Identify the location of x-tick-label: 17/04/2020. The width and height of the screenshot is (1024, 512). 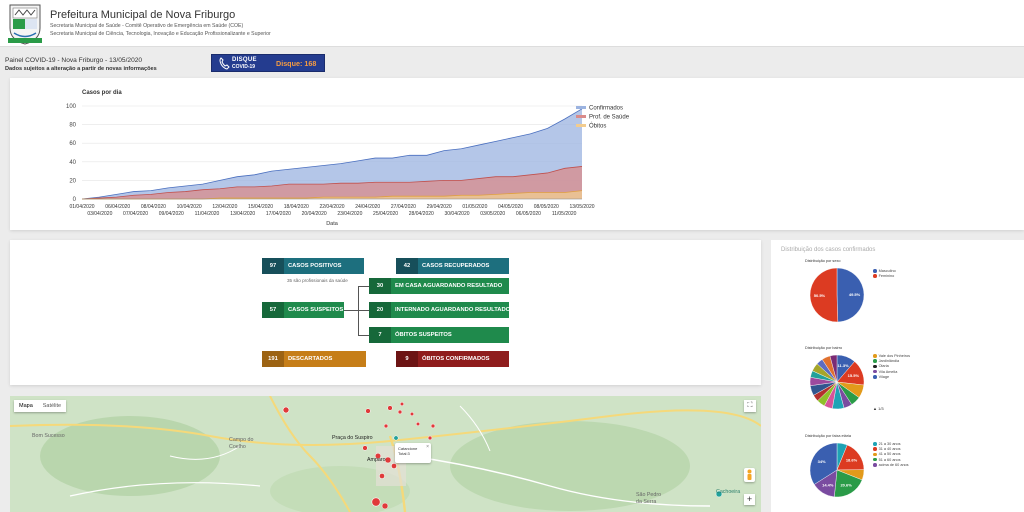
(278, 214).